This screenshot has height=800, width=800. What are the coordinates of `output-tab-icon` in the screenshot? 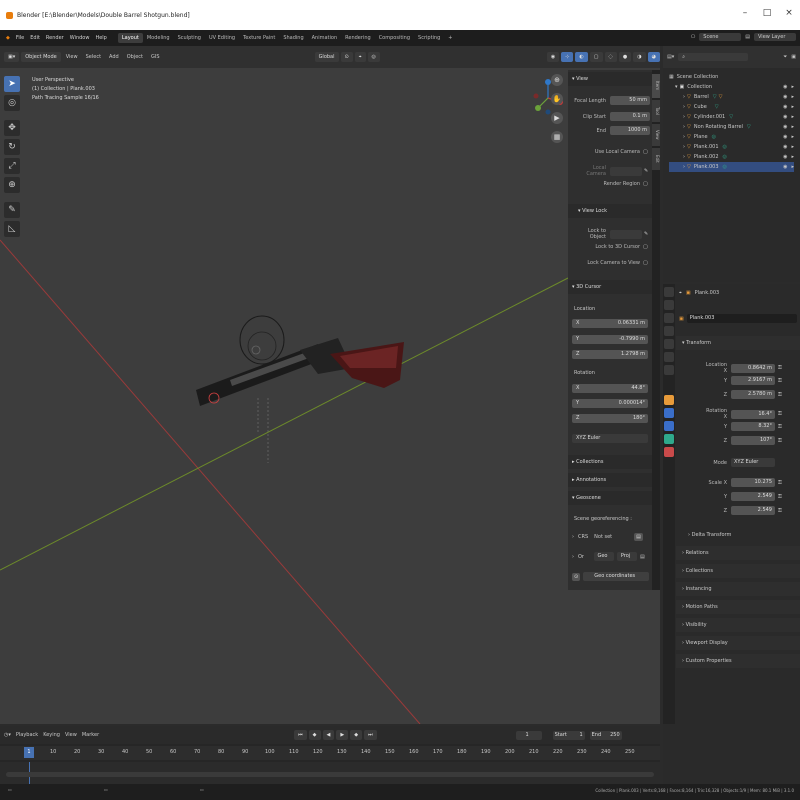 It's located at (669, 318).